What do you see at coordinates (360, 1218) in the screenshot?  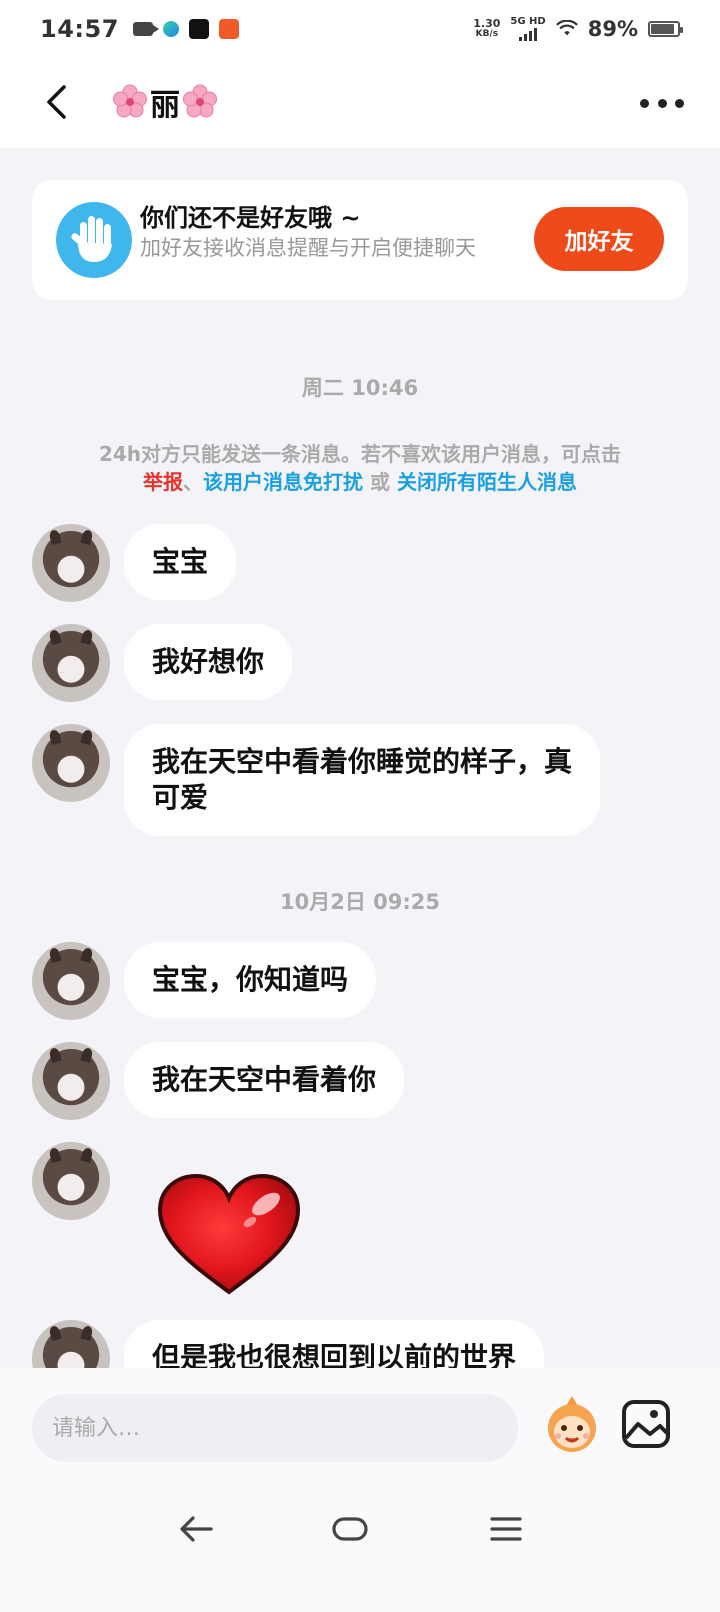 I see `message-row` at bounding box center [360, 1218].